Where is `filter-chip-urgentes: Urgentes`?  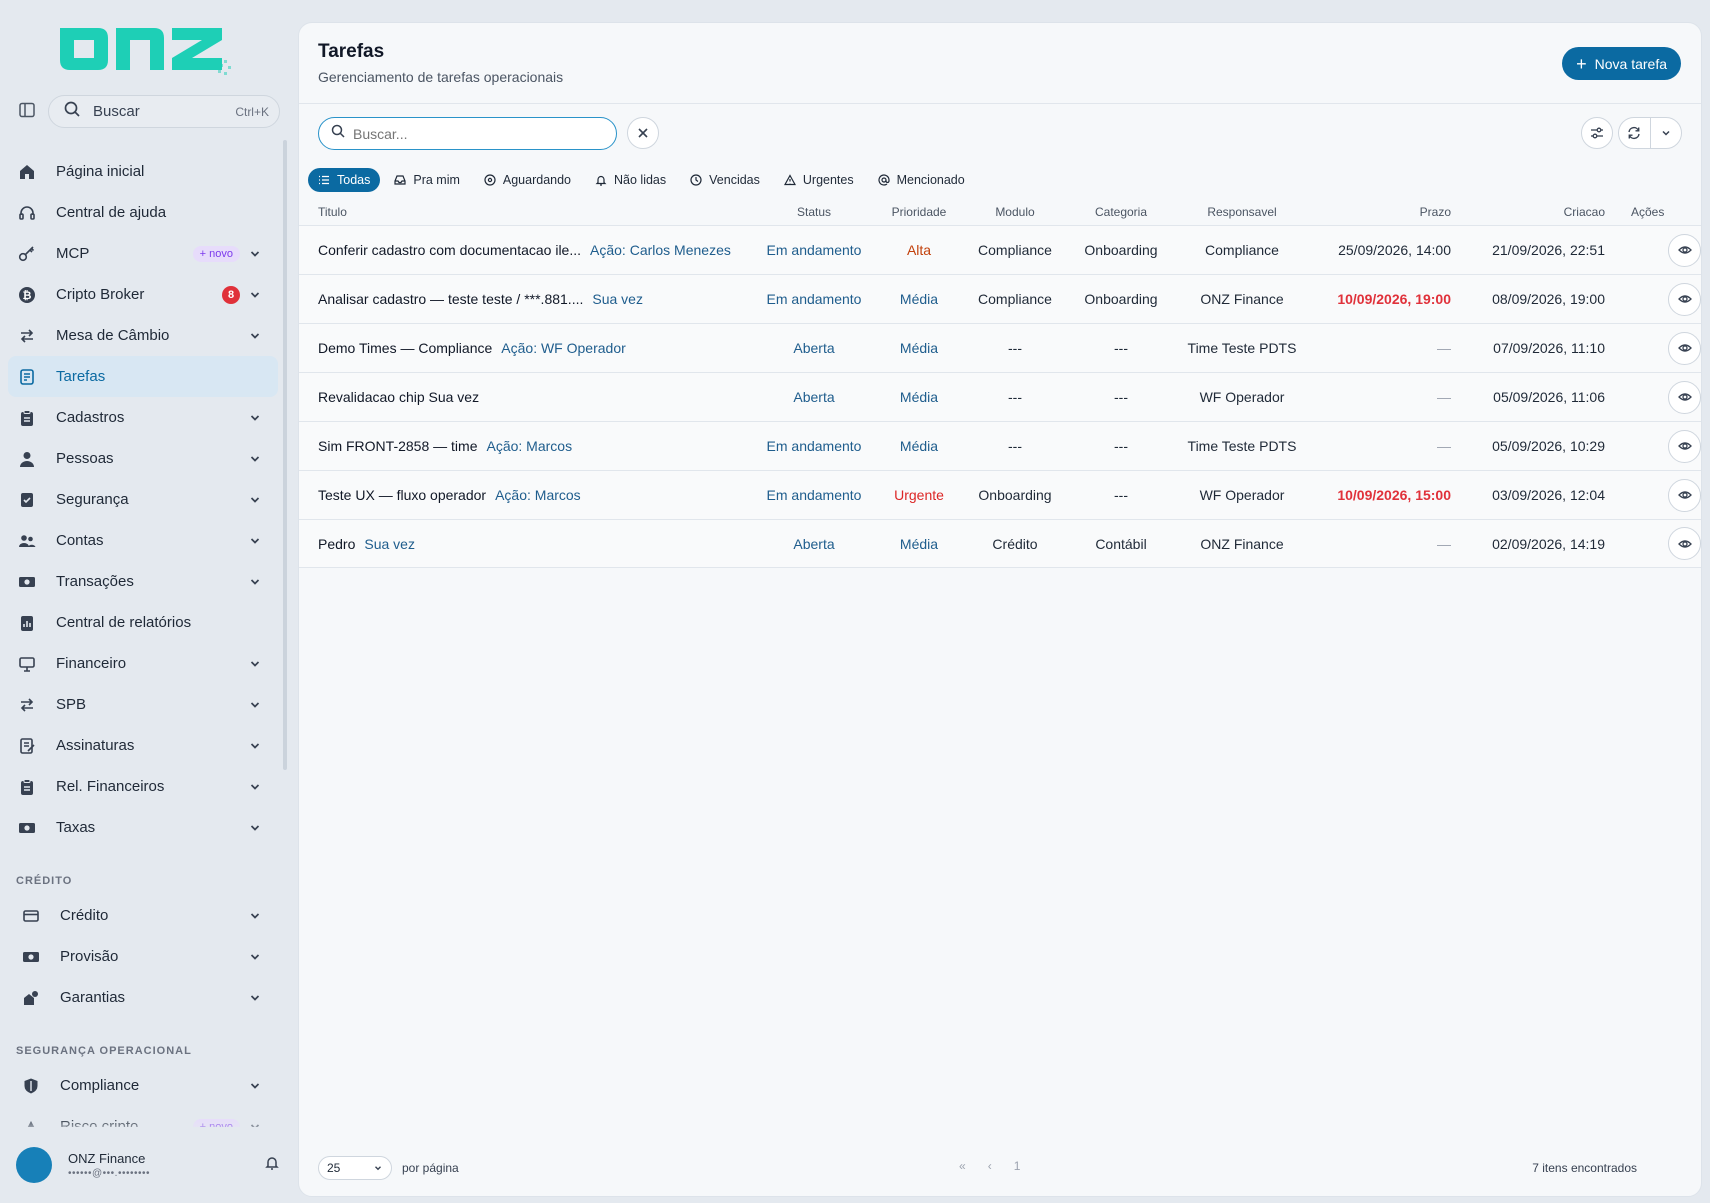 filter-chip-urgentes: Urgentes is located at coordinates (819, 180).